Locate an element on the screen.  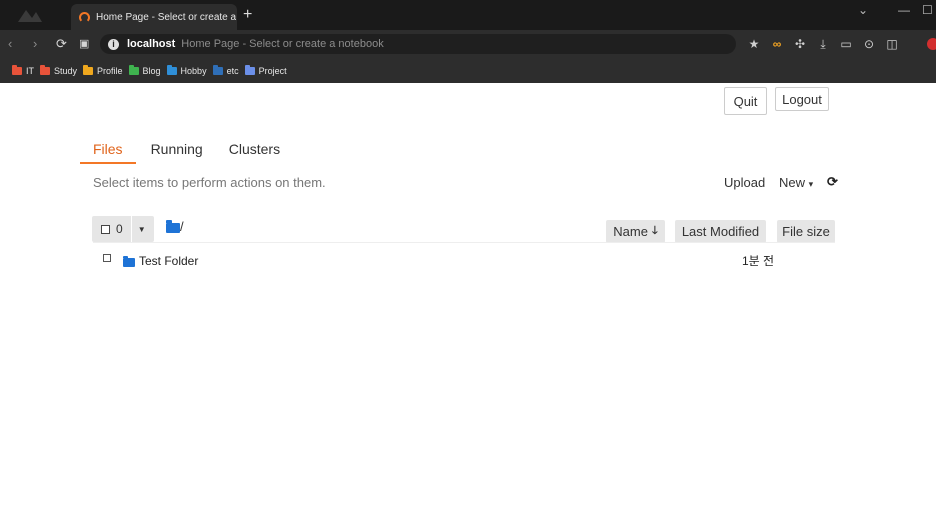
url-page-title: Home Page - Select or create a notebook is located at coordinates (282, 44).